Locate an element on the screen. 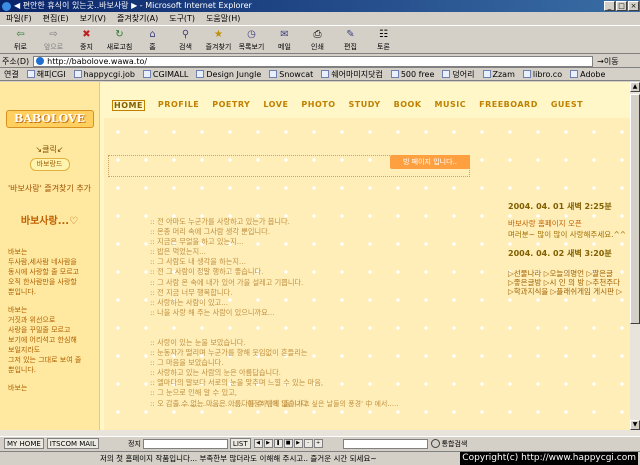  close-button: × is located at coordinates (633, 6).